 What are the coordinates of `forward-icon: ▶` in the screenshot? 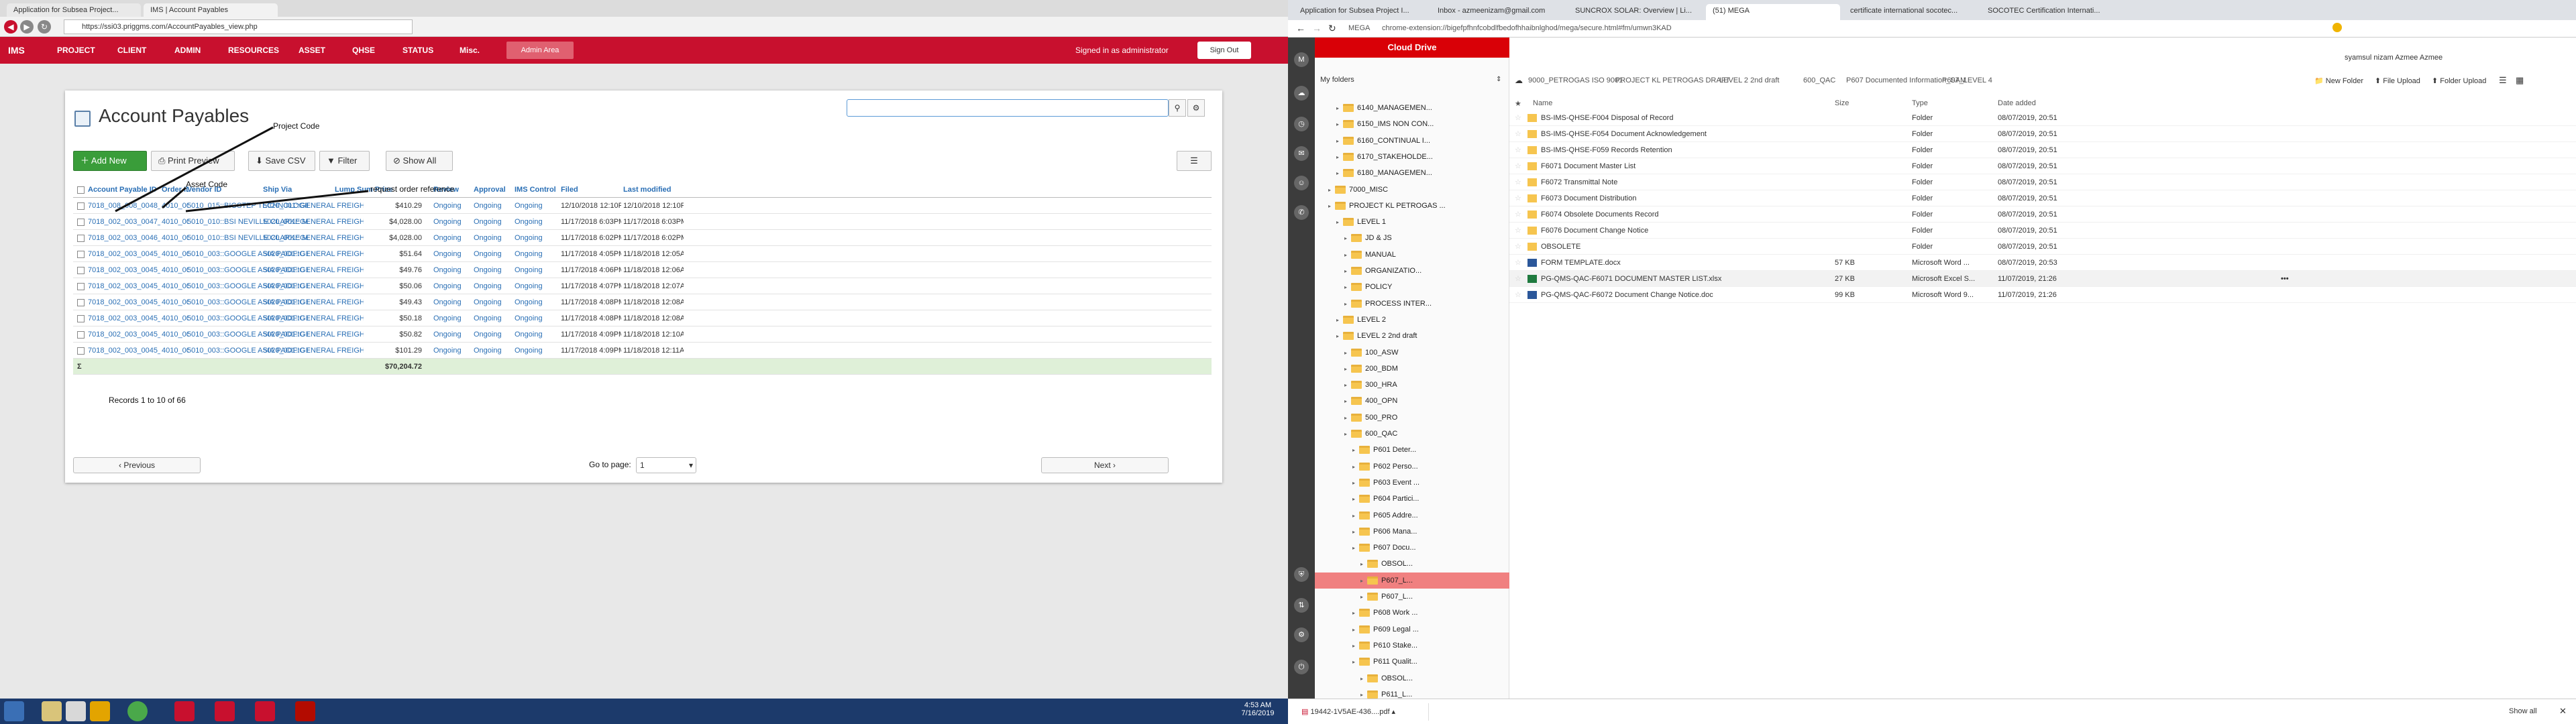 It's located at (27, 27).